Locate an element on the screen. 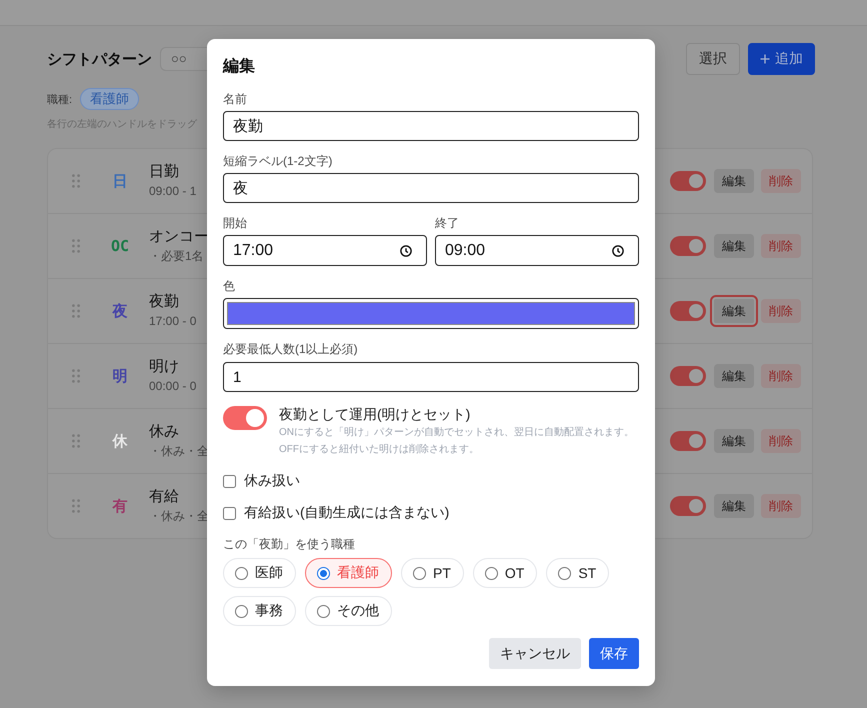 The width and height of the screenshot is (867, 708). pattern-name: 明け is located at coordinates (164, 367).